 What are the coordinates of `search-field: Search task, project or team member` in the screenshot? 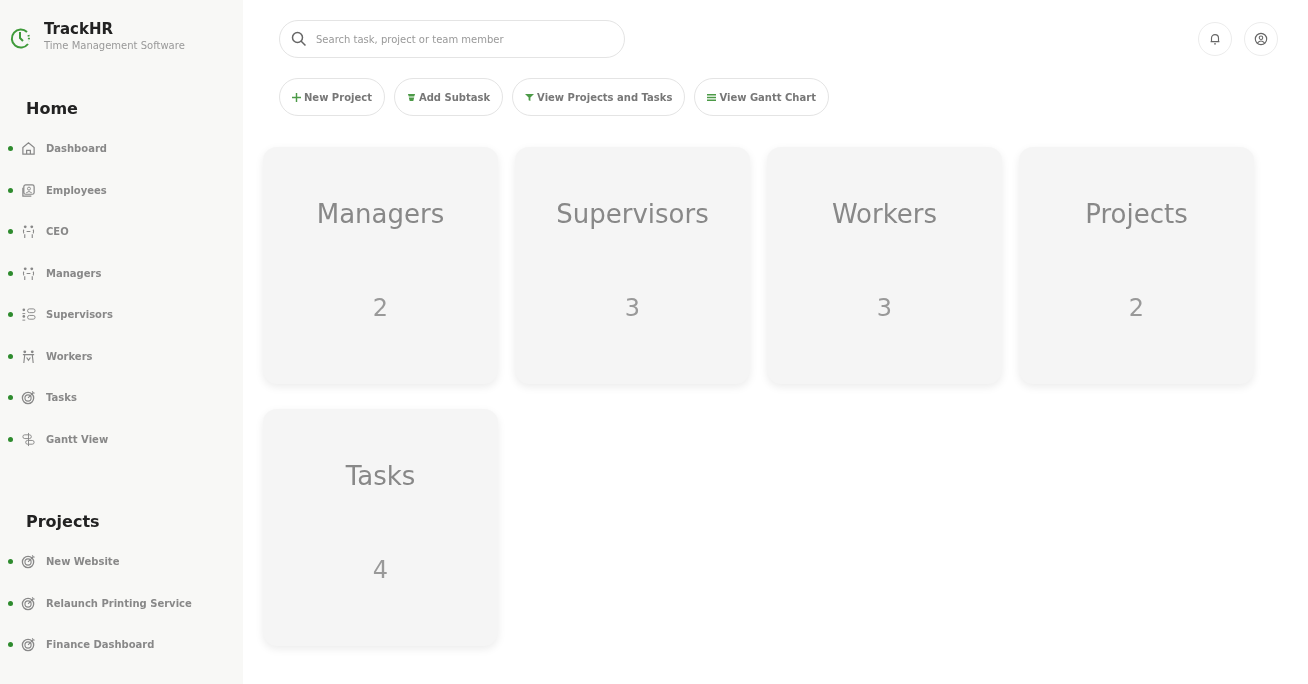 It's located at (452, 39).